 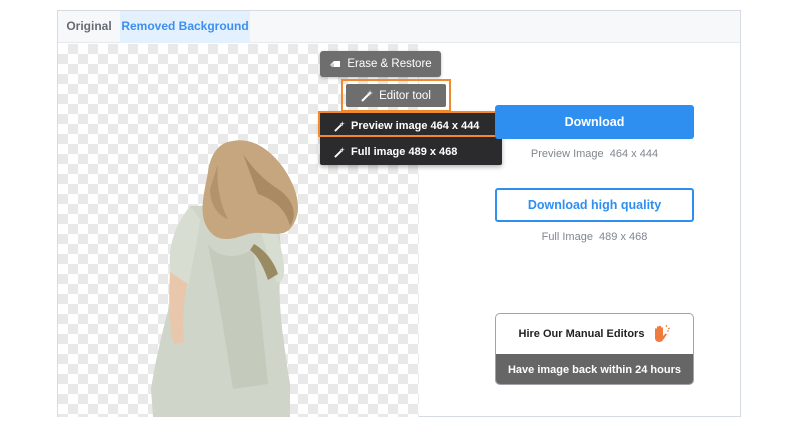 I want to click on editor-tool-highlight: Editor tool, so click(x=396, y=95).